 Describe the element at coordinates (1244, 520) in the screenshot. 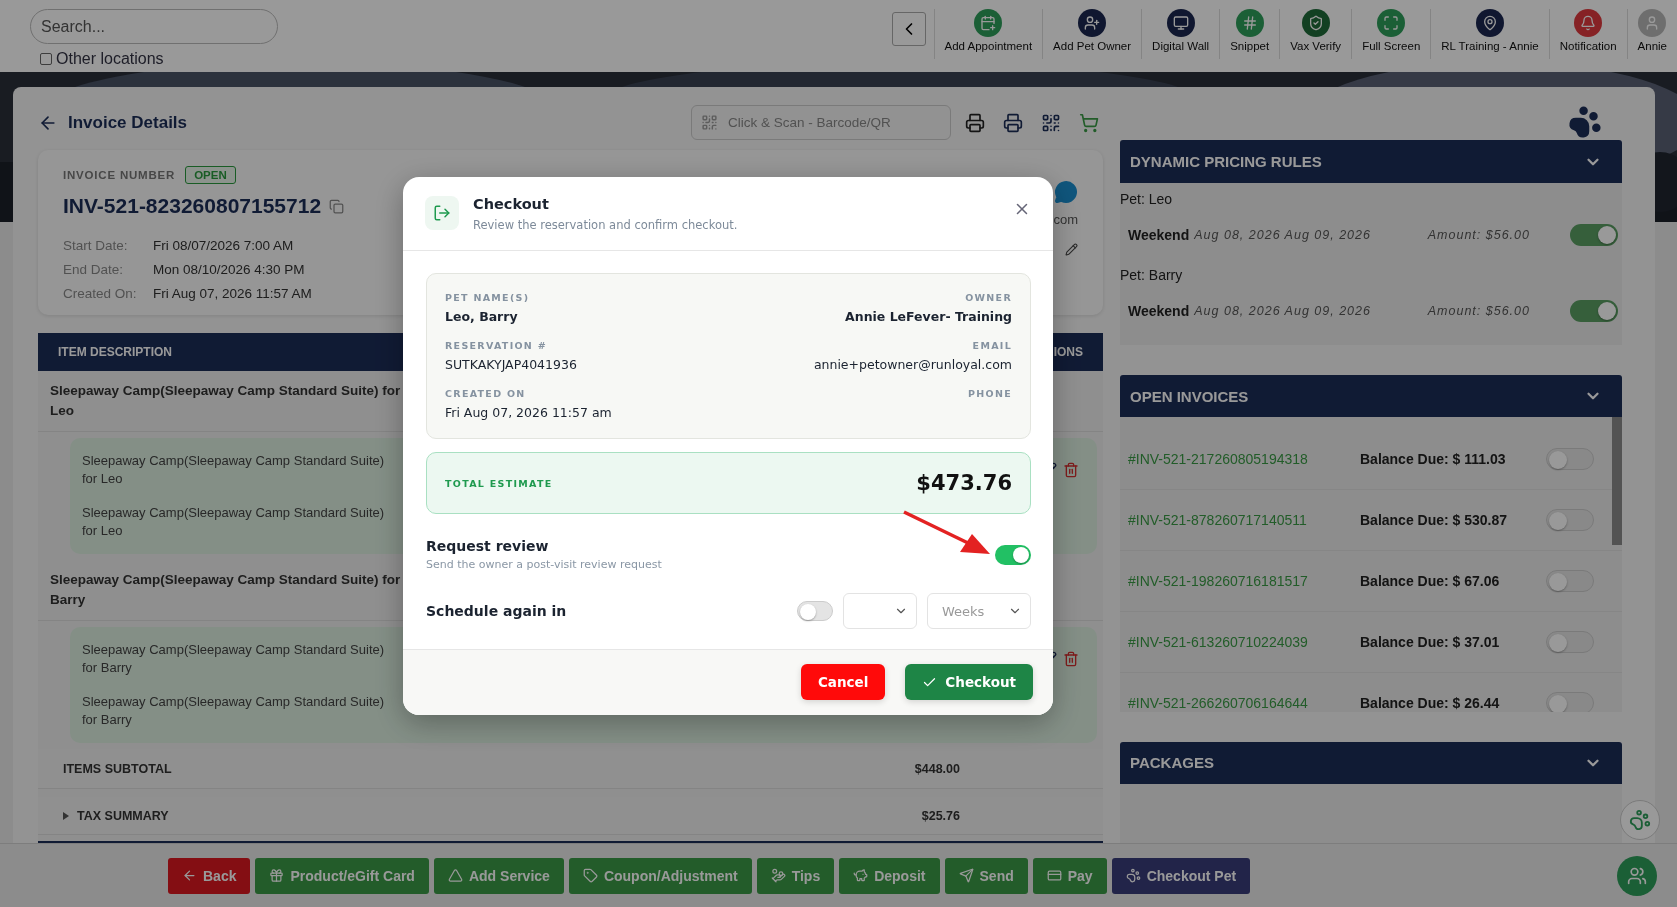

I see `invoice-link: #INV-521-878260717140511` at that location.